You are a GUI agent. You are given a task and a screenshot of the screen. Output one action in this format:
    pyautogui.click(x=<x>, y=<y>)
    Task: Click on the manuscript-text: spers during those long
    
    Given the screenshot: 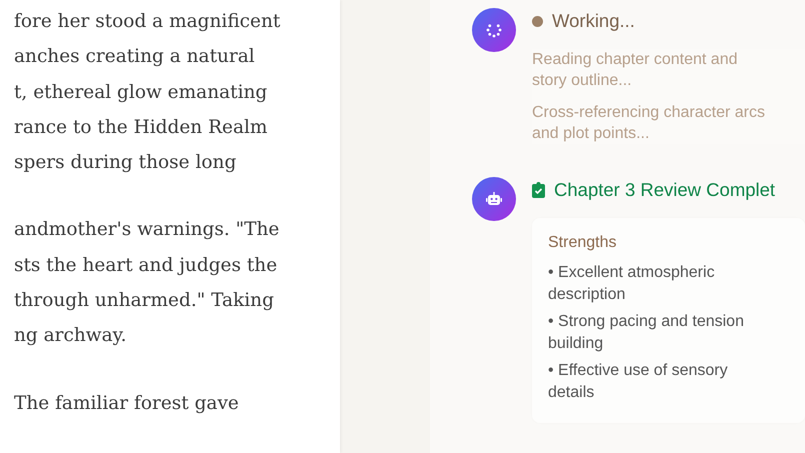 What is the action you would take?
    pyautogui.click(x=126, y=163)
    